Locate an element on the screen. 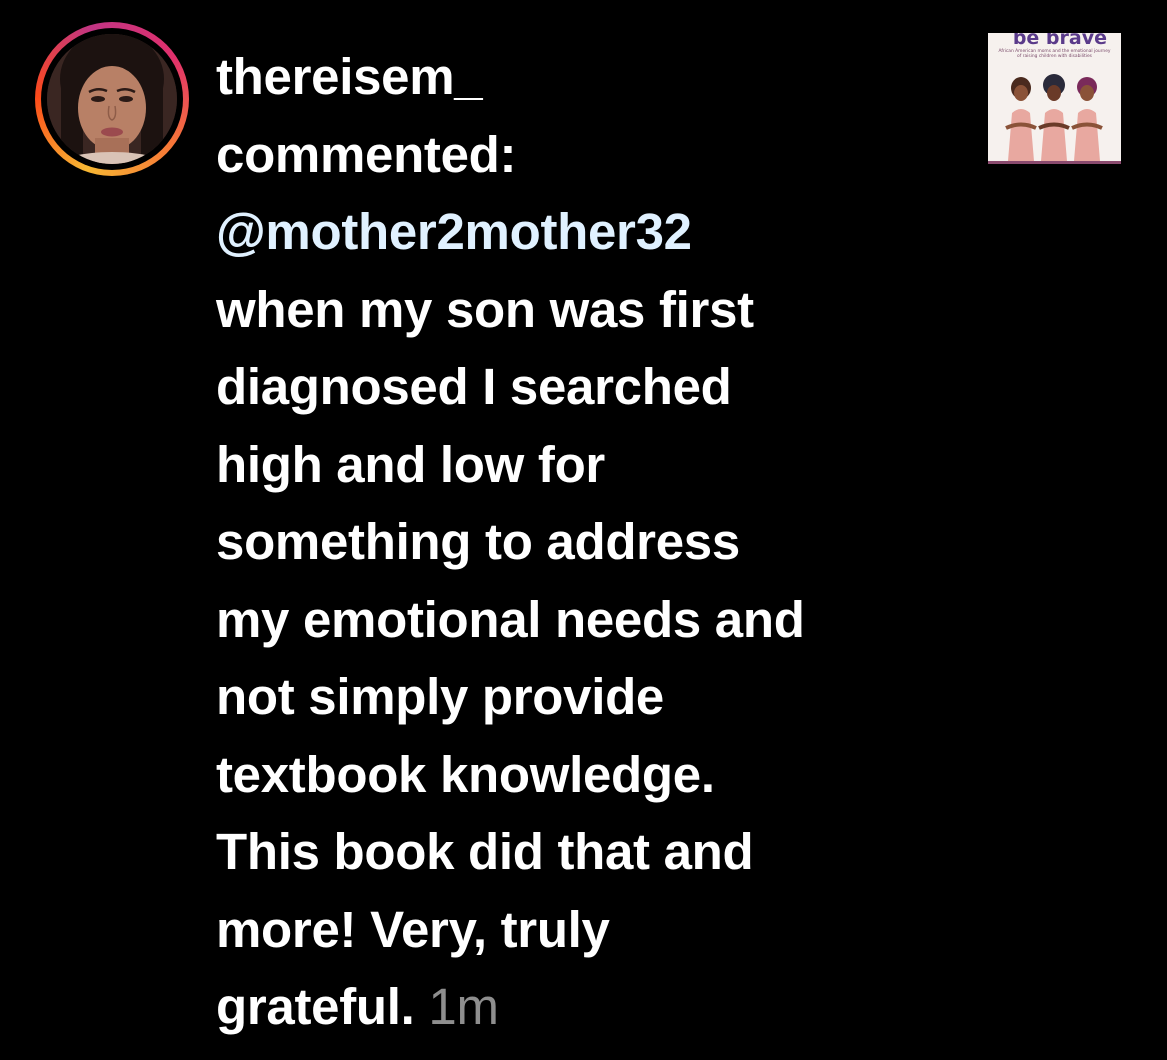 The width and height of the screenshot is (1167, 1060). comment-line: more! Very, truly is located at coordinates (413, 929).